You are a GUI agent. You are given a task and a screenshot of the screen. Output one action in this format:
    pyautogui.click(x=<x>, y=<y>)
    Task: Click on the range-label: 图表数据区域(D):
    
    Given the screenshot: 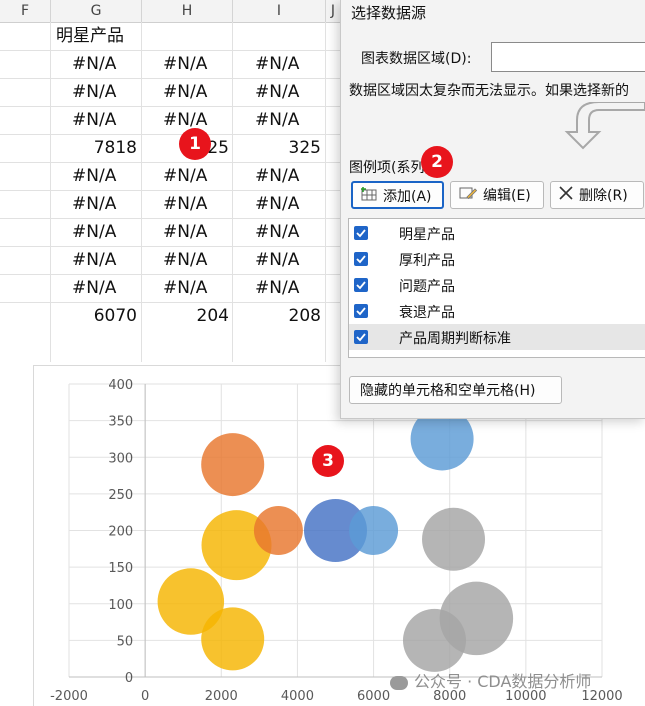 What is the action you would take?
    pyautogui.click(x=416, y=59)
    